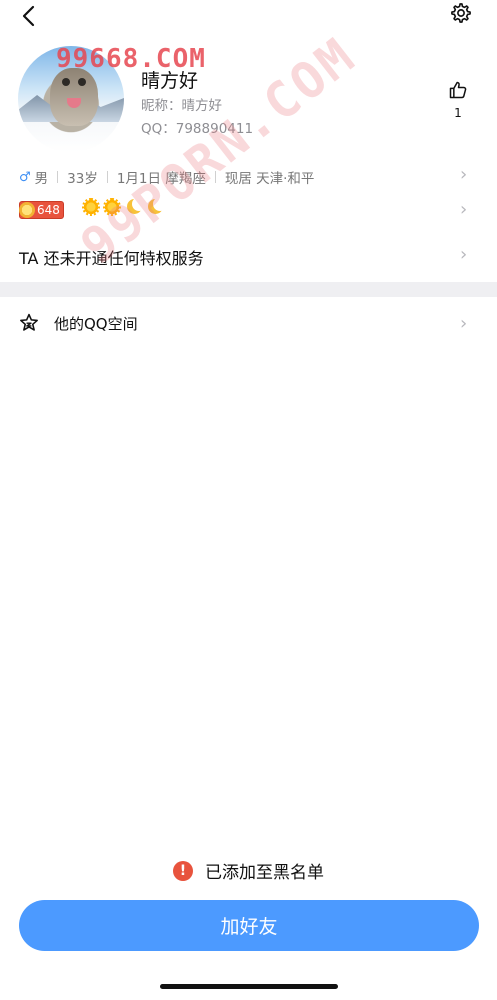  I want to click on like-button: 1, so click(458, 100).